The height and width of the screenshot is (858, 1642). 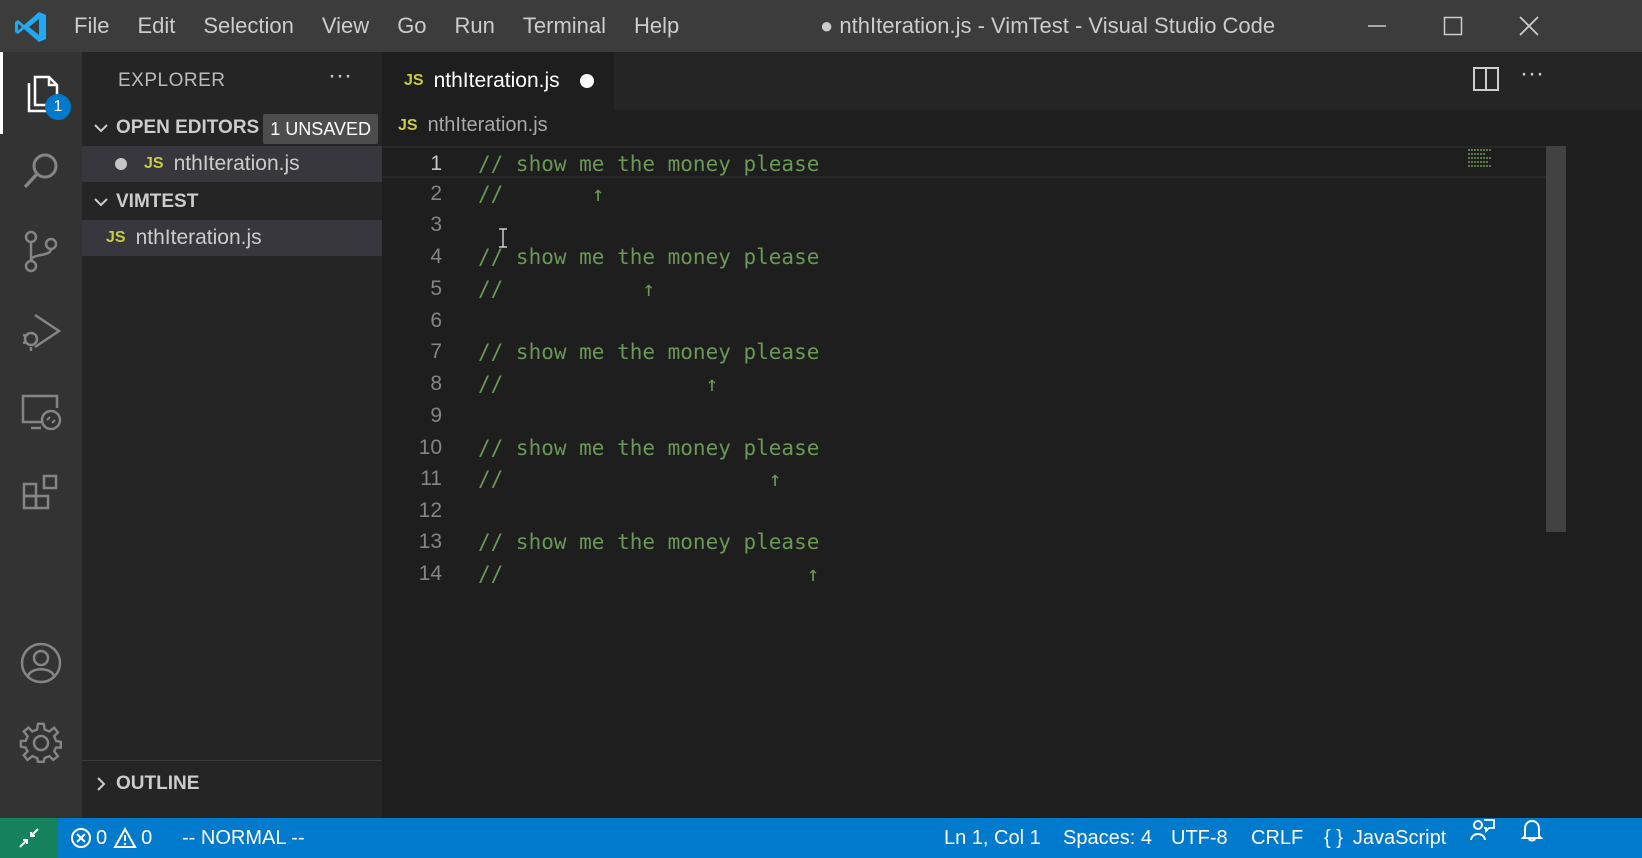 What do you see at coordinates (1333, 838) in the screenshot?
I see `braces-icon: { }` at bounding box center [1333, 838].